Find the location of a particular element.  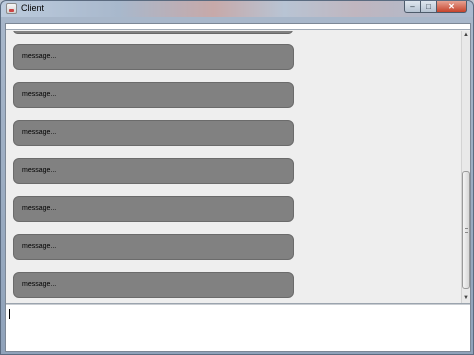

java-app-icon is located at coordinates (11, 8).